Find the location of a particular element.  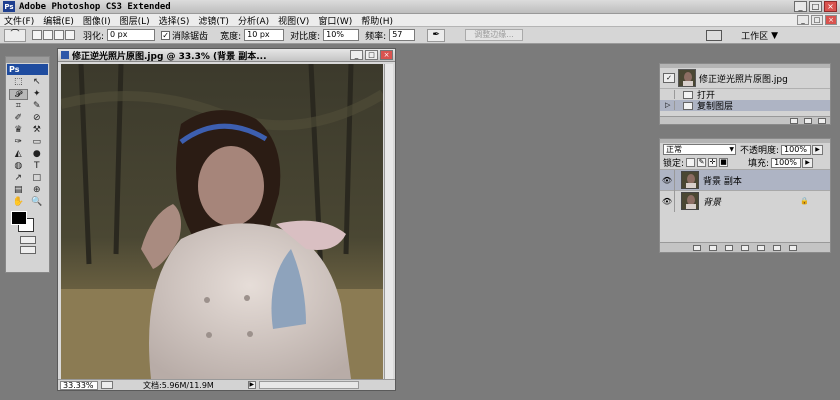

antialias-checkbox: ✓ is located at coordinates (166, 35).